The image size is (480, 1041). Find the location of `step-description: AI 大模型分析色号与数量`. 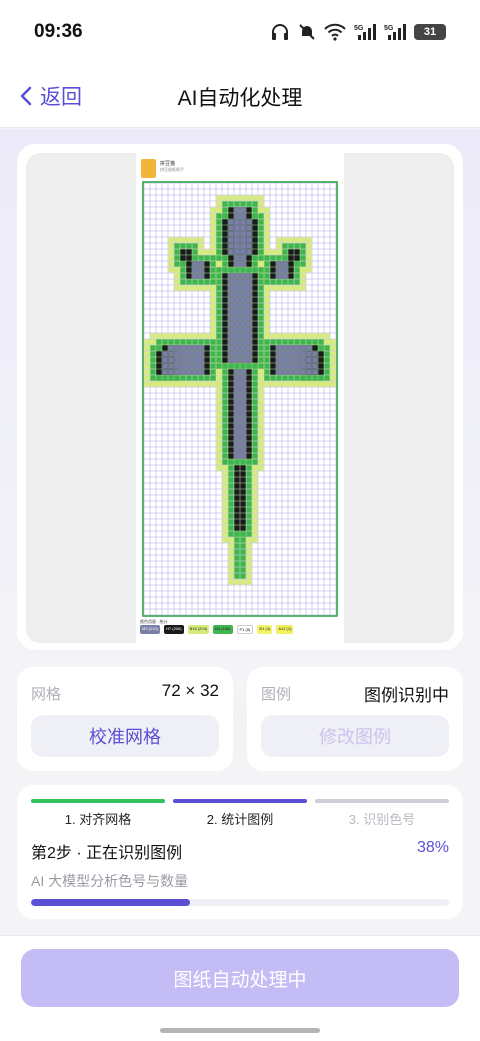

step-description: AI 大模型分析色号与数量 is located at coordinates (110, 881).